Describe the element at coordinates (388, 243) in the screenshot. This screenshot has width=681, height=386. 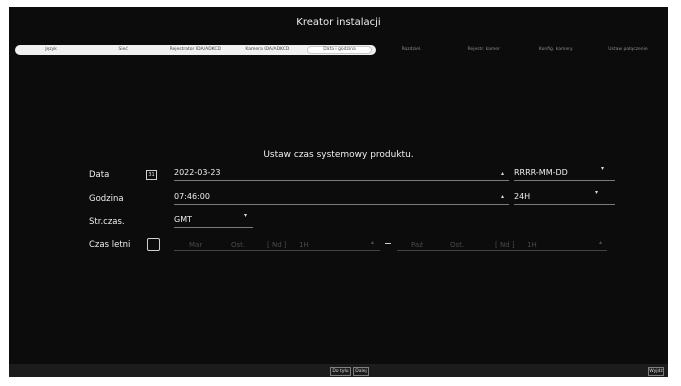
I see `range-separator` at that location.